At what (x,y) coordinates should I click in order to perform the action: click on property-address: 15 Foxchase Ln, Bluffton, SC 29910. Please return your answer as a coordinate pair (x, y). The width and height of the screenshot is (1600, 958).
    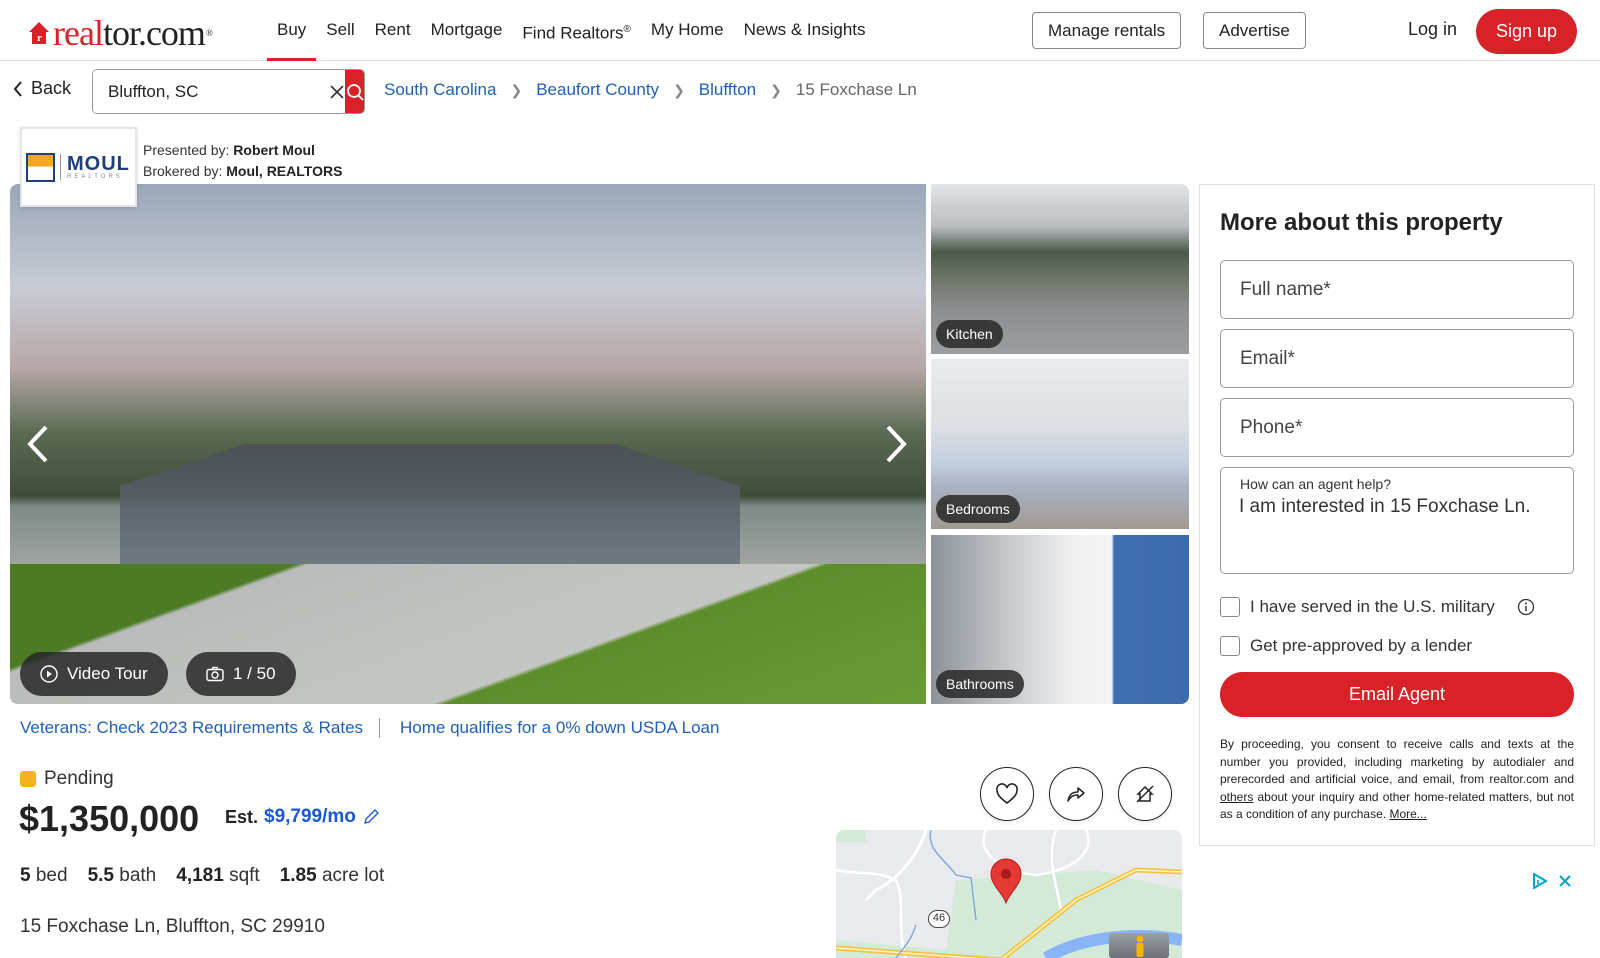
    Looking at the image, I should click on (172, 926).